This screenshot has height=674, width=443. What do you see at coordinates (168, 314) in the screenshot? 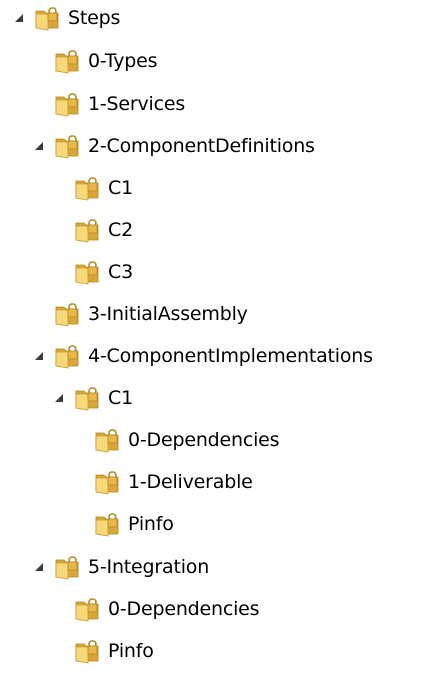
I see `tree-node-label: 3-InitialAssembly` at bounding box center [168, 314].